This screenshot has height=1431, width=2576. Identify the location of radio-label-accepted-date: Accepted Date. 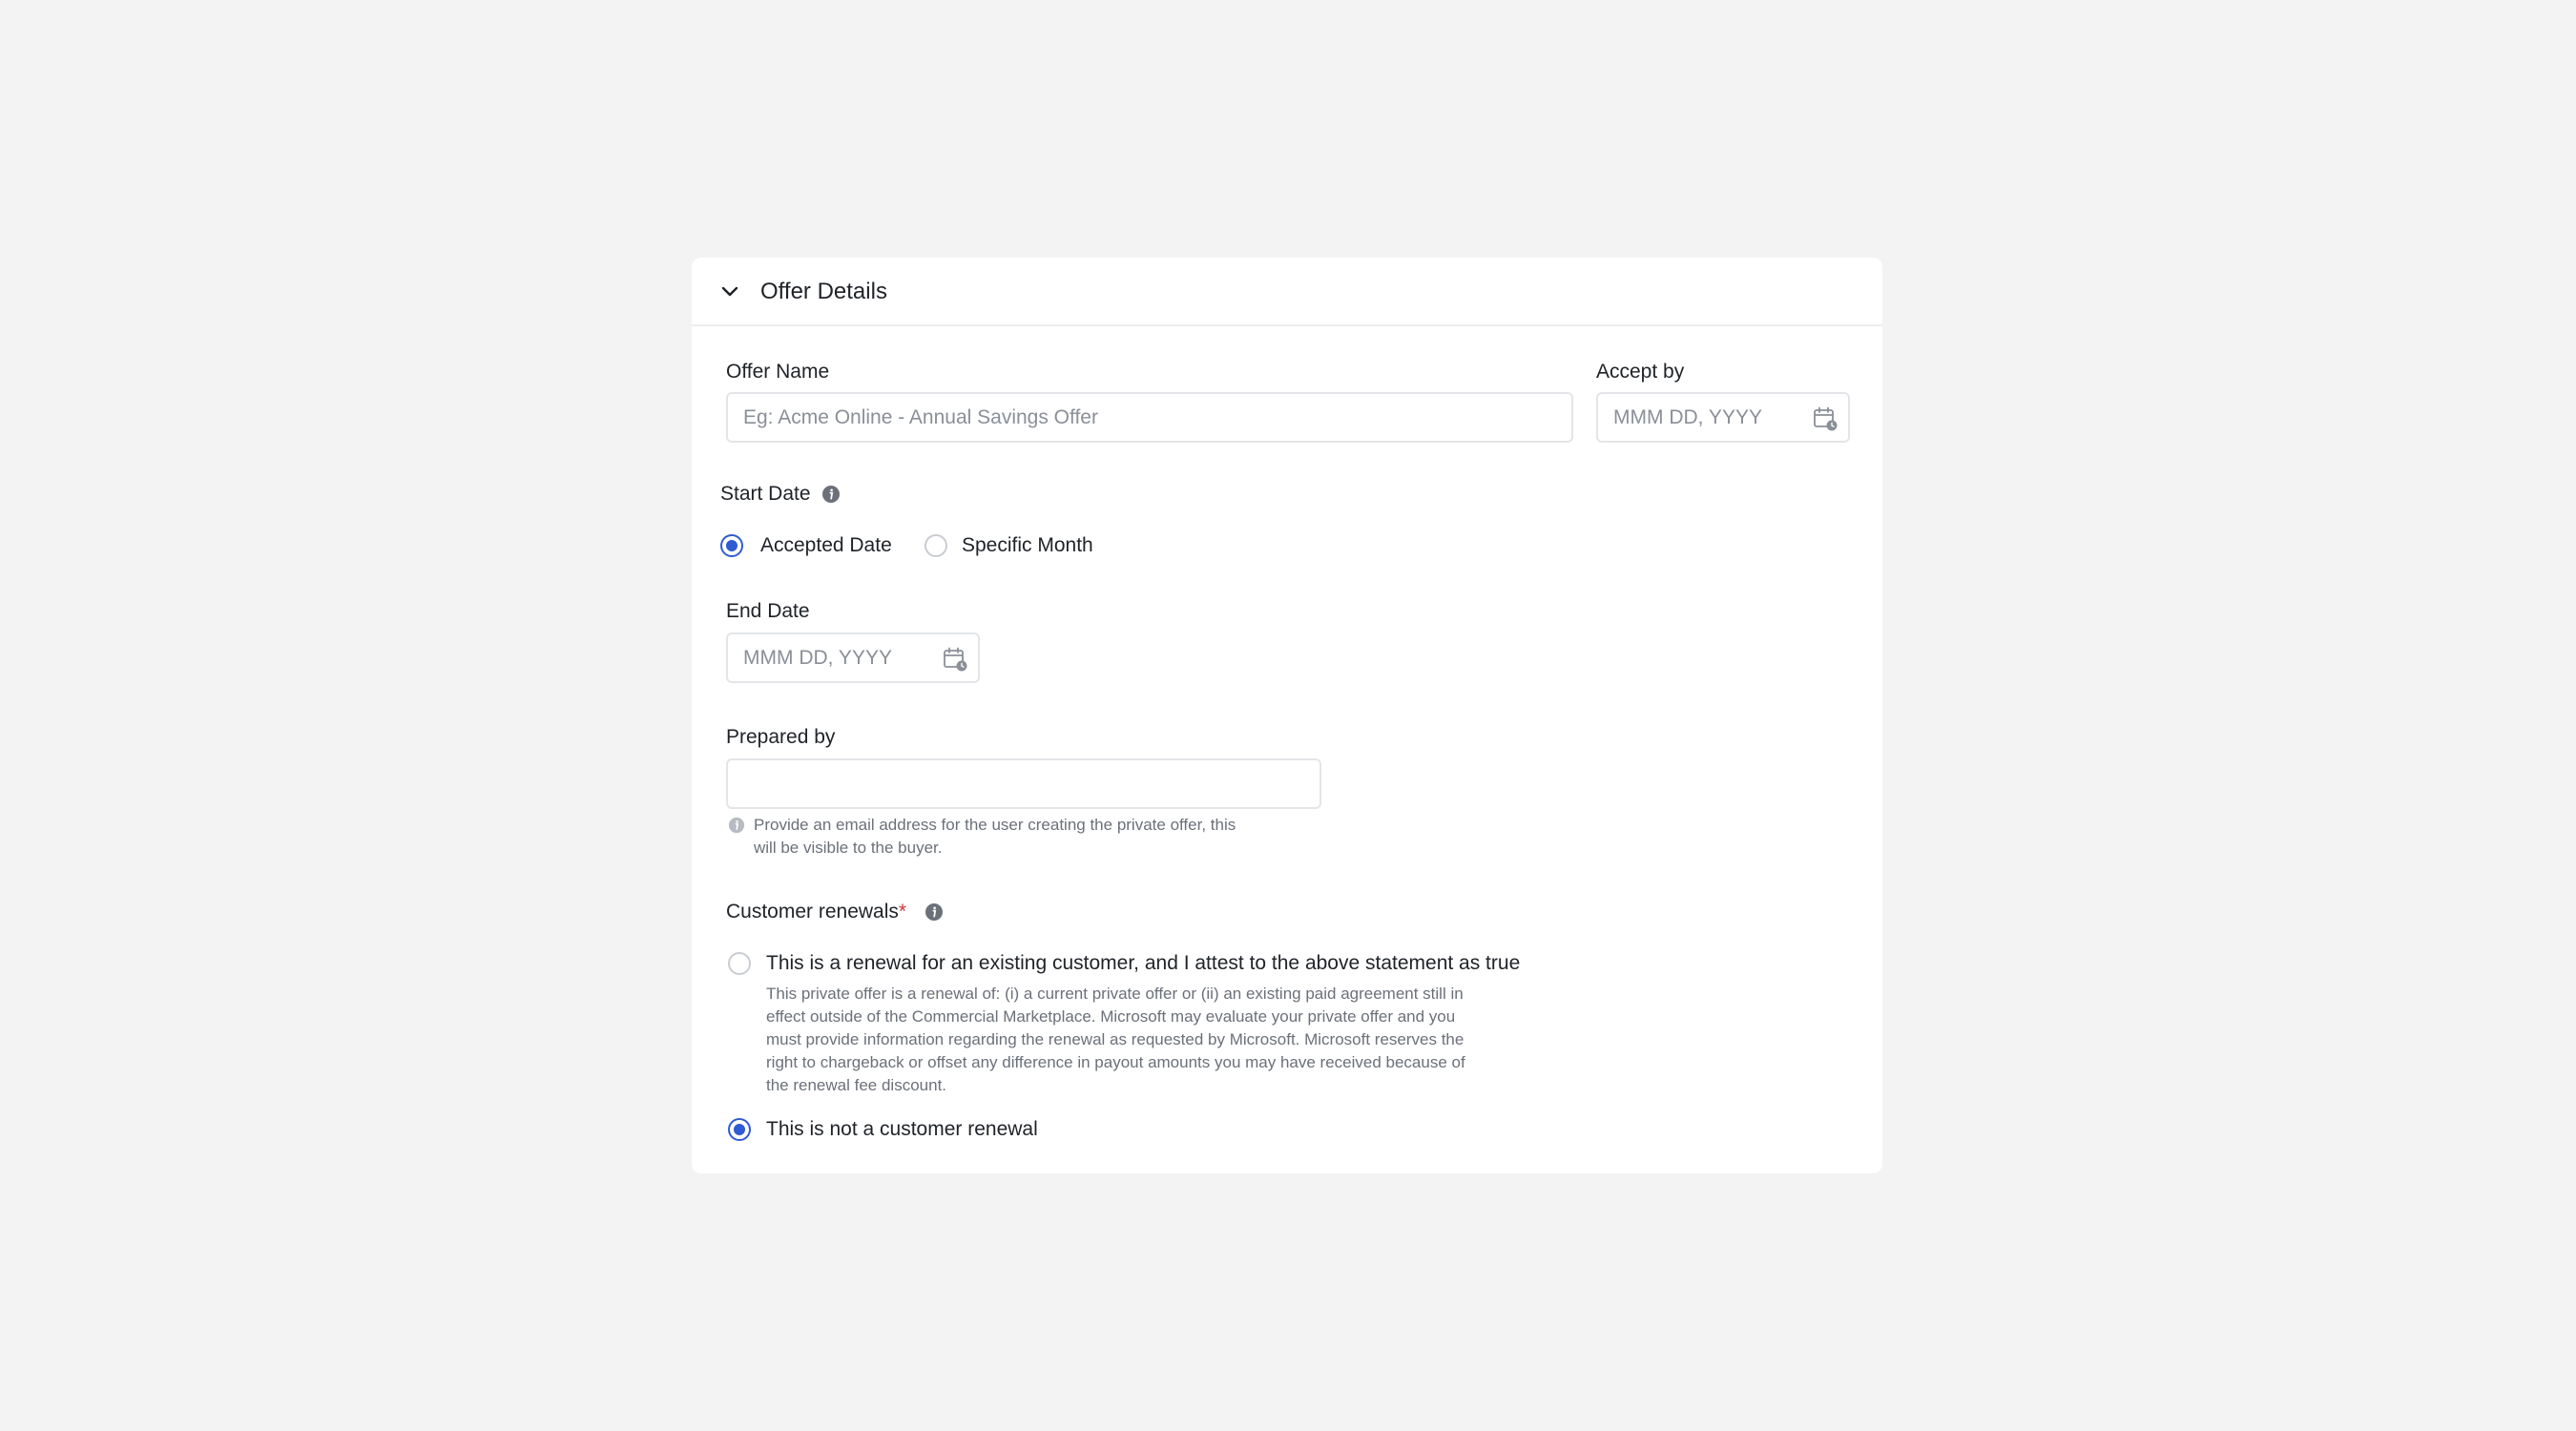
(826, 545).